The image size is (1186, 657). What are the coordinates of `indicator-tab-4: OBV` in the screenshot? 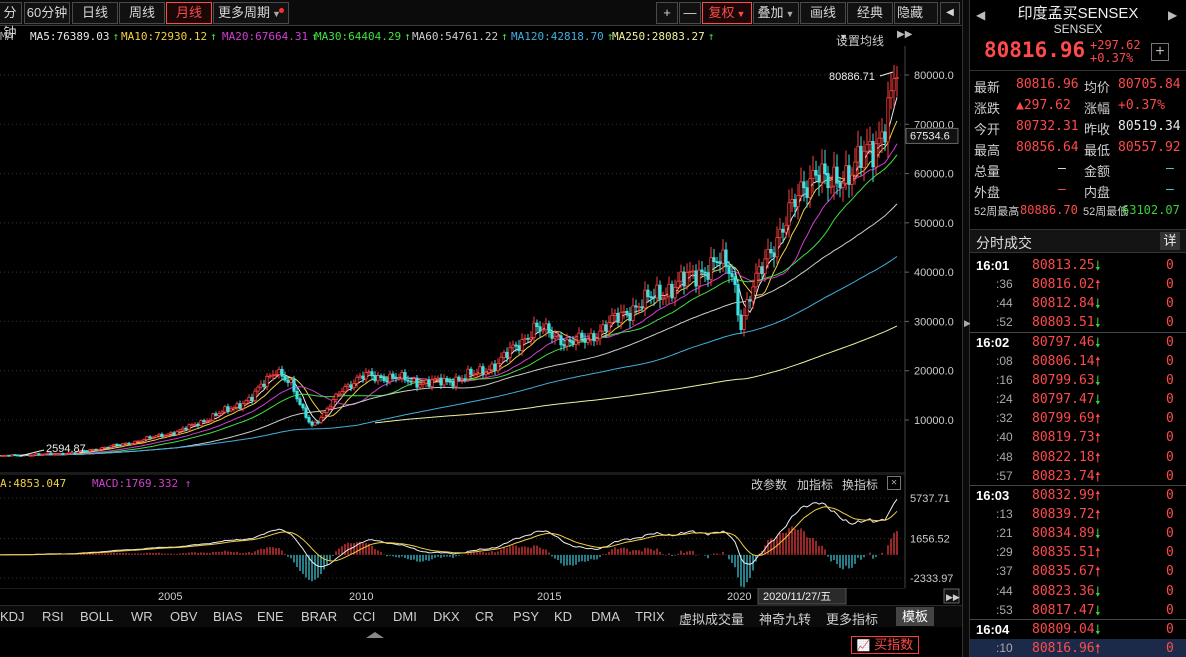 It's located at (183, 616).